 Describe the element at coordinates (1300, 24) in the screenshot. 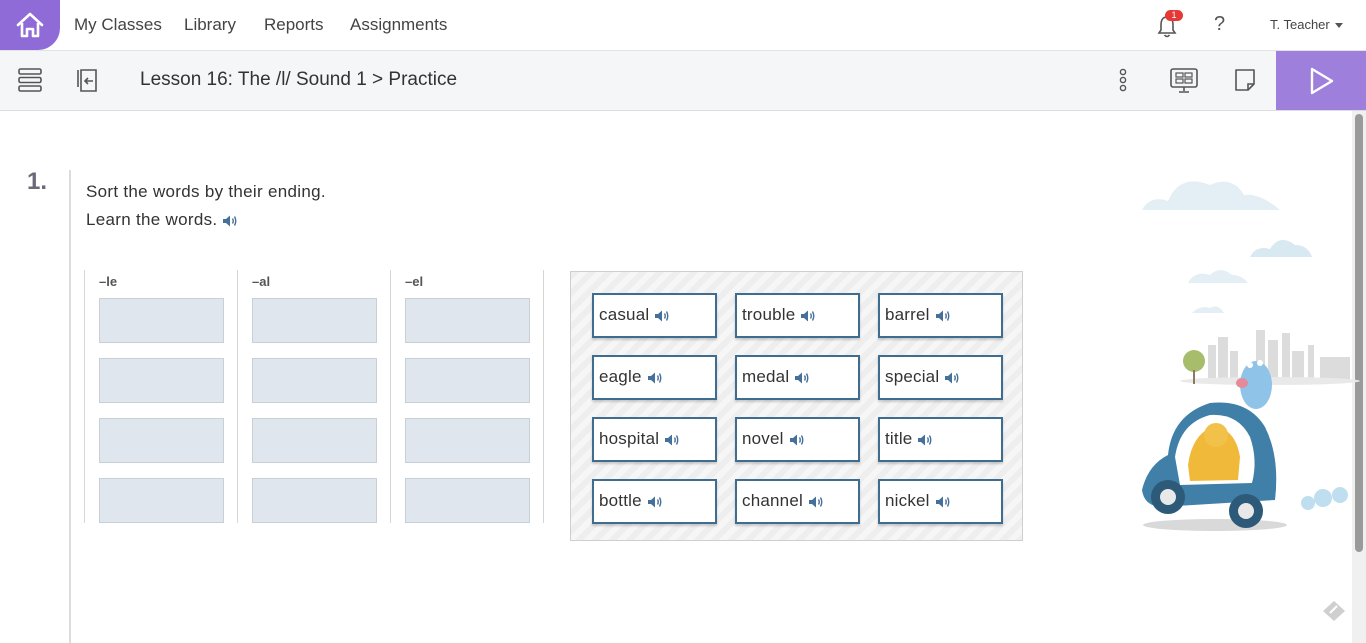

I see `user-name: T. Teacher` at that location.